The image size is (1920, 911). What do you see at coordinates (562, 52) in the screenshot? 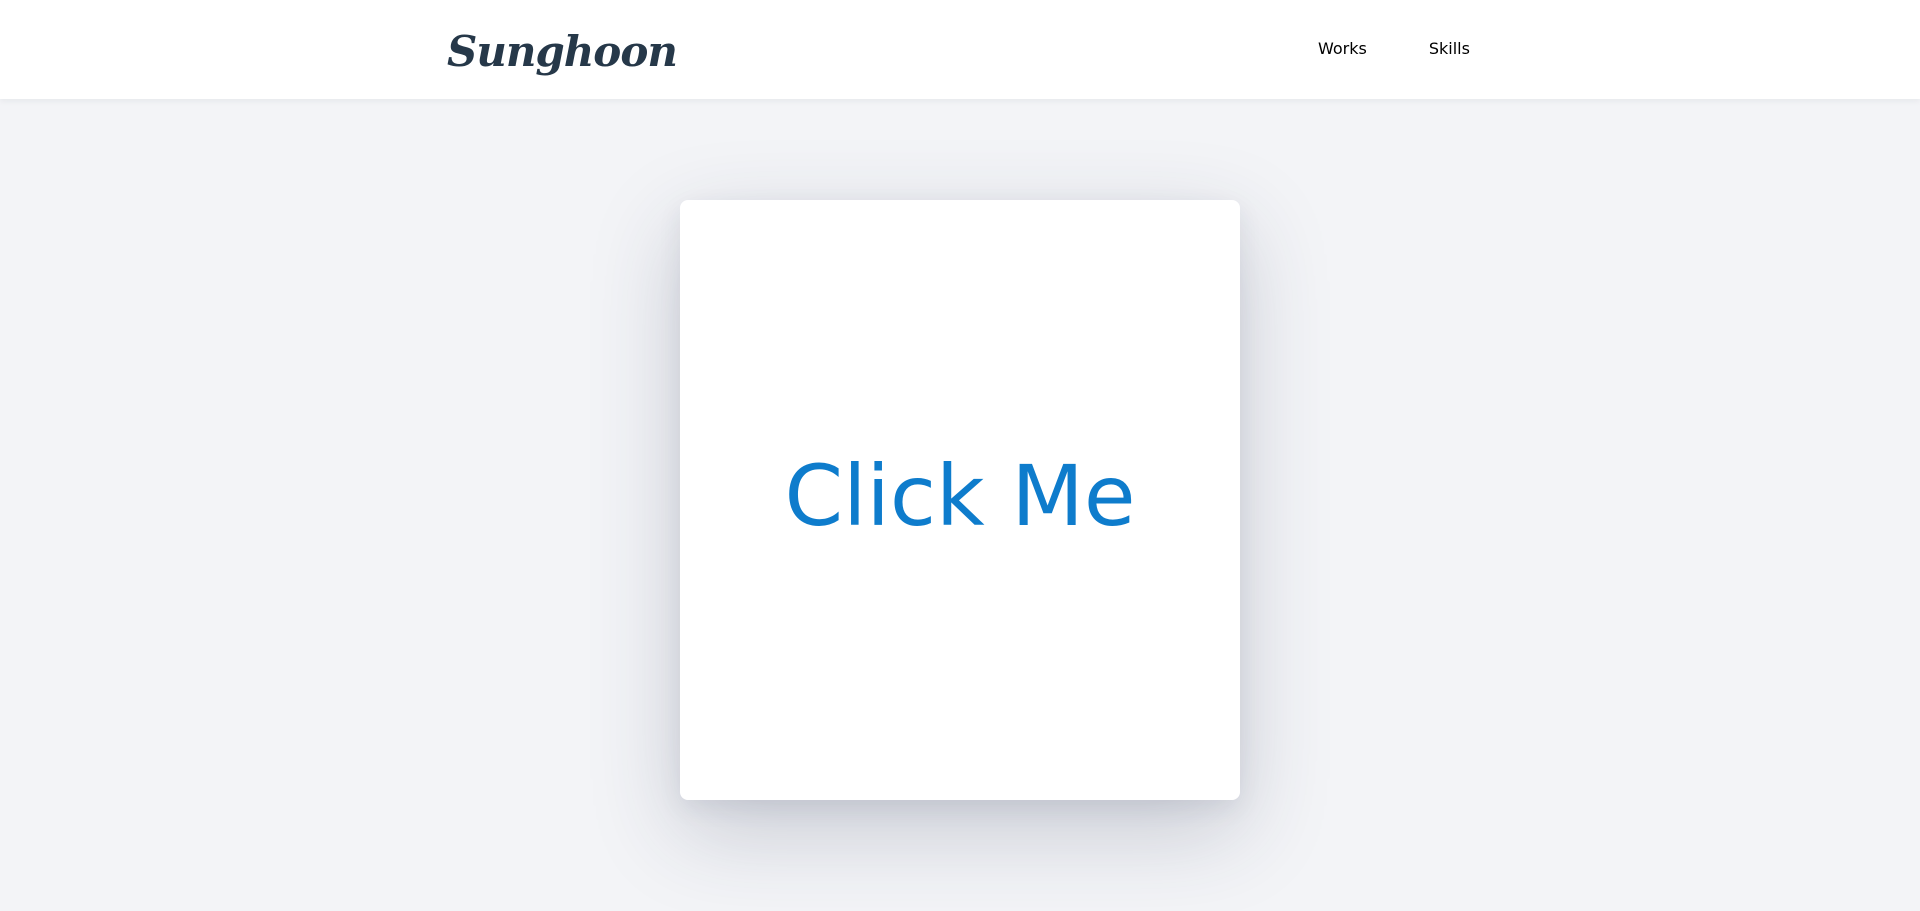
I see `site-logo: Sunghoon` at bounding box center [562, 52].